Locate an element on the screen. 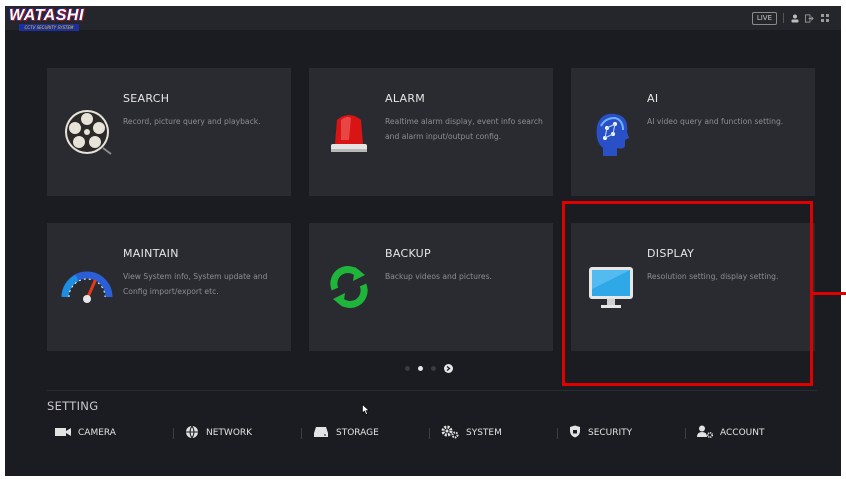 Image resolution: width=846 pixels, height=479 pixels. refresh-arrows-icon is located at coordinates (349, 287).